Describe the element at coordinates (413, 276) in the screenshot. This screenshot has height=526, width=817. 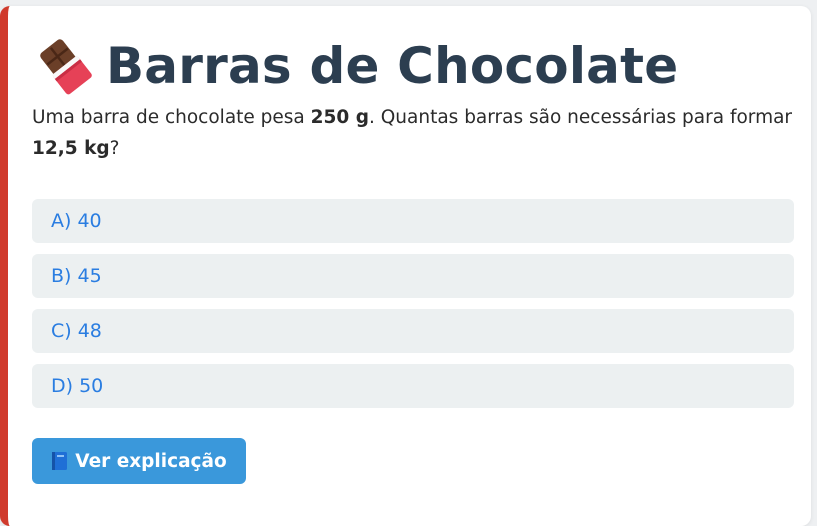
I see `option-b: B) 45` at that location.